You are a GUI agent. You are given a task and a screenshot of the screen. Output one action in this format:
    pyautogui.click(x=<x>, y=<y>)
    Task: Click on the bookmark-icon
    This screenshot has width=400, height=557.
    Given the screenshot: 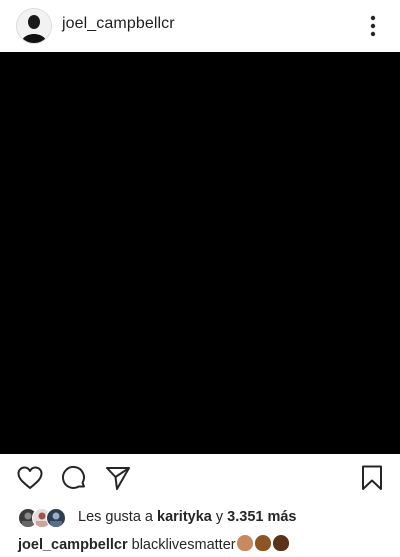 What is the action you would take?
    pyautogui.click(x=372, y=478)
    